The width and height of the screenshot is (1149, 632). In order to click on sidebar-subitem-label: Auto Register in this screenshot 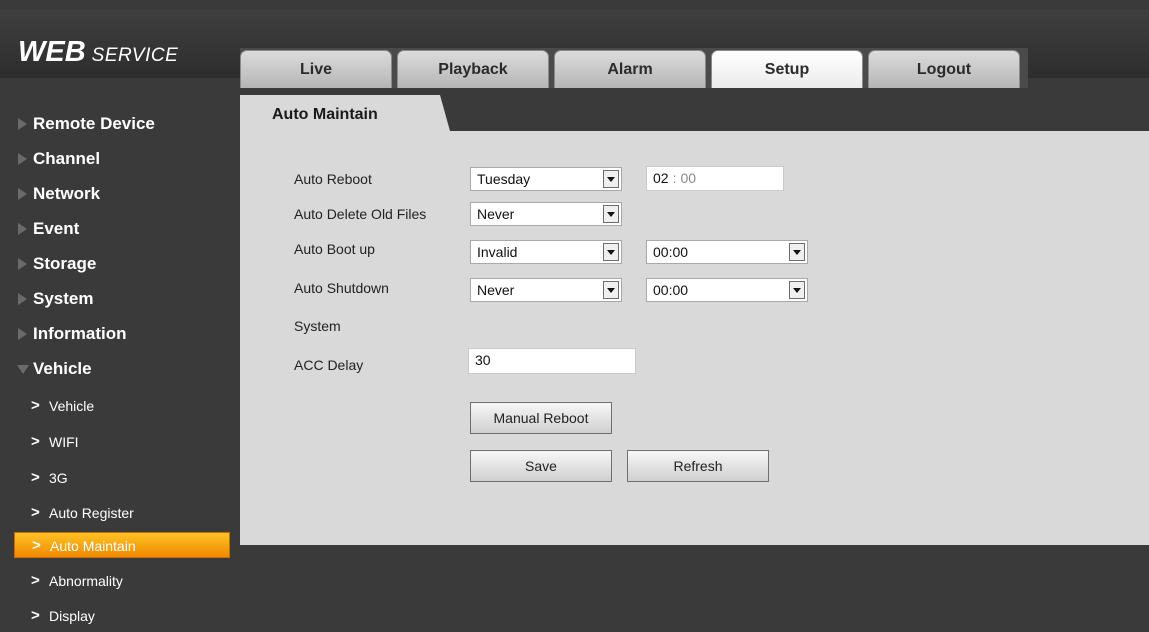, I will do `click(91, 513)`.